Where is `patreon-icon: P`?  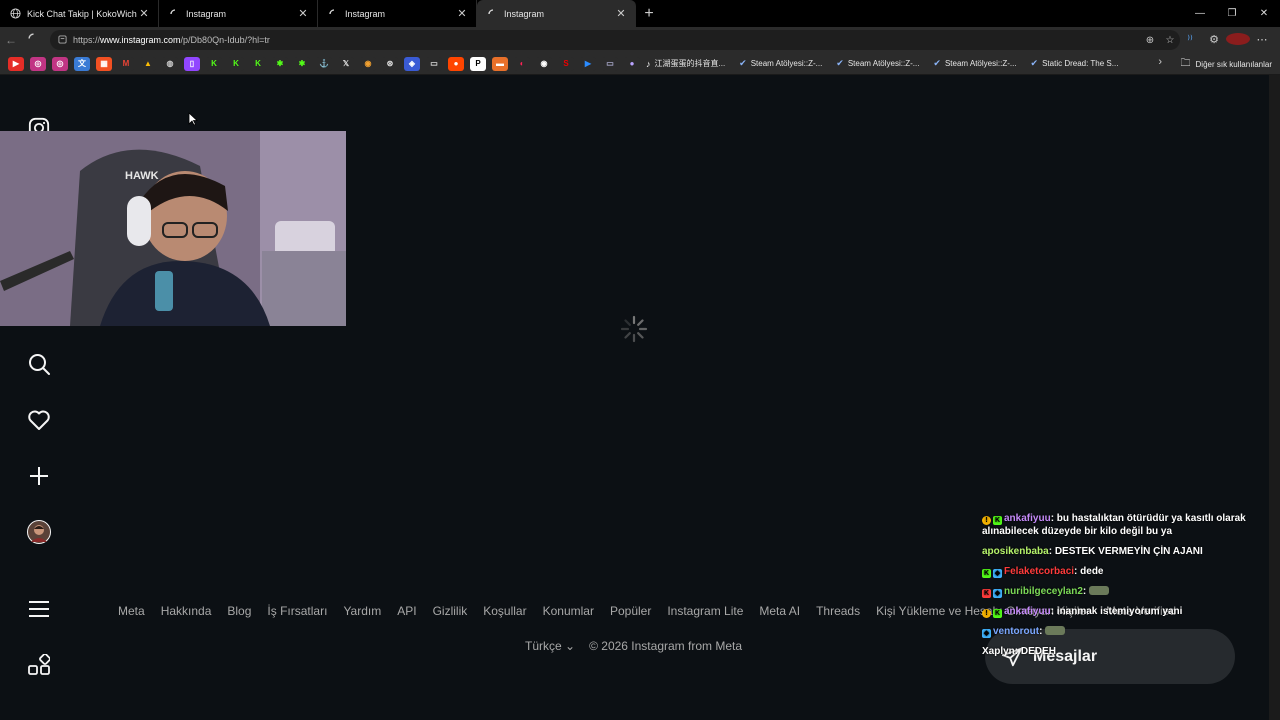 patreon-icon: P is located at coordinates (478, 63).